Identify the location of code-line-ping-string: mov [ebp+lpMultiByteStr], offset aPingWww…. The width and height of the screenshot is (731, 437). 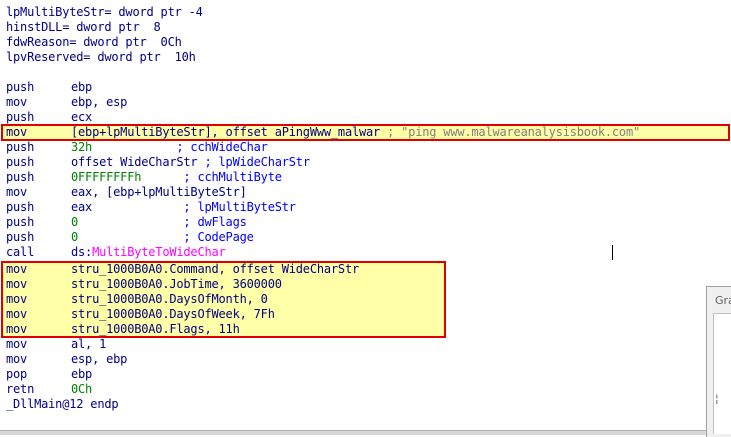
(323, 132).